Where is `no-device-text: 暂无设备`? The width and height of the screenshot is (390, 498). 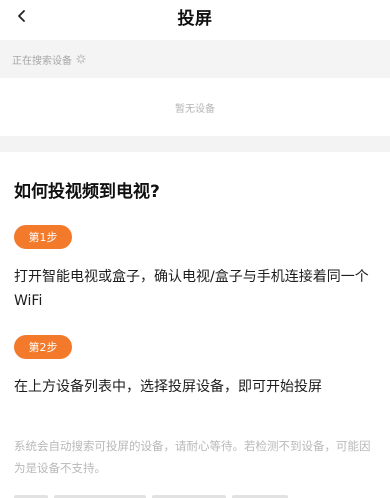 no-device-text: 暂无设备 is located at coordinates (195, 109).